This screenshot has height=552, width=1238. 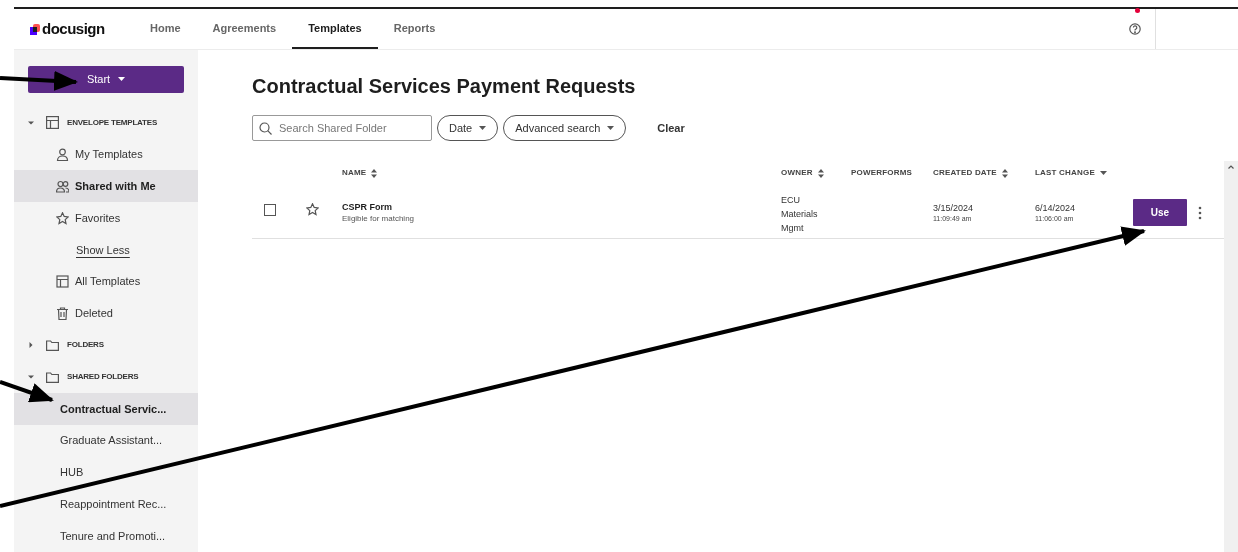 What do you see at coordinates (802, 173) in the screenshot?
I see `column-header: OWNER` at bounding box center [802, 173].